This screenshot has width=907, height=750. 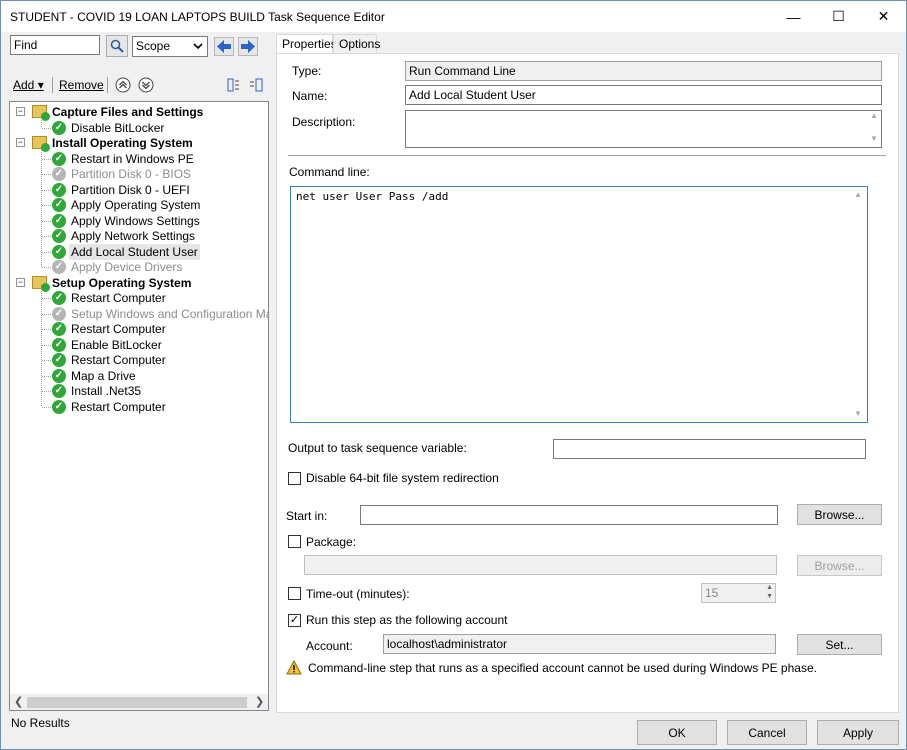 I want to click on start-in-input, so click(x=569, y=515).